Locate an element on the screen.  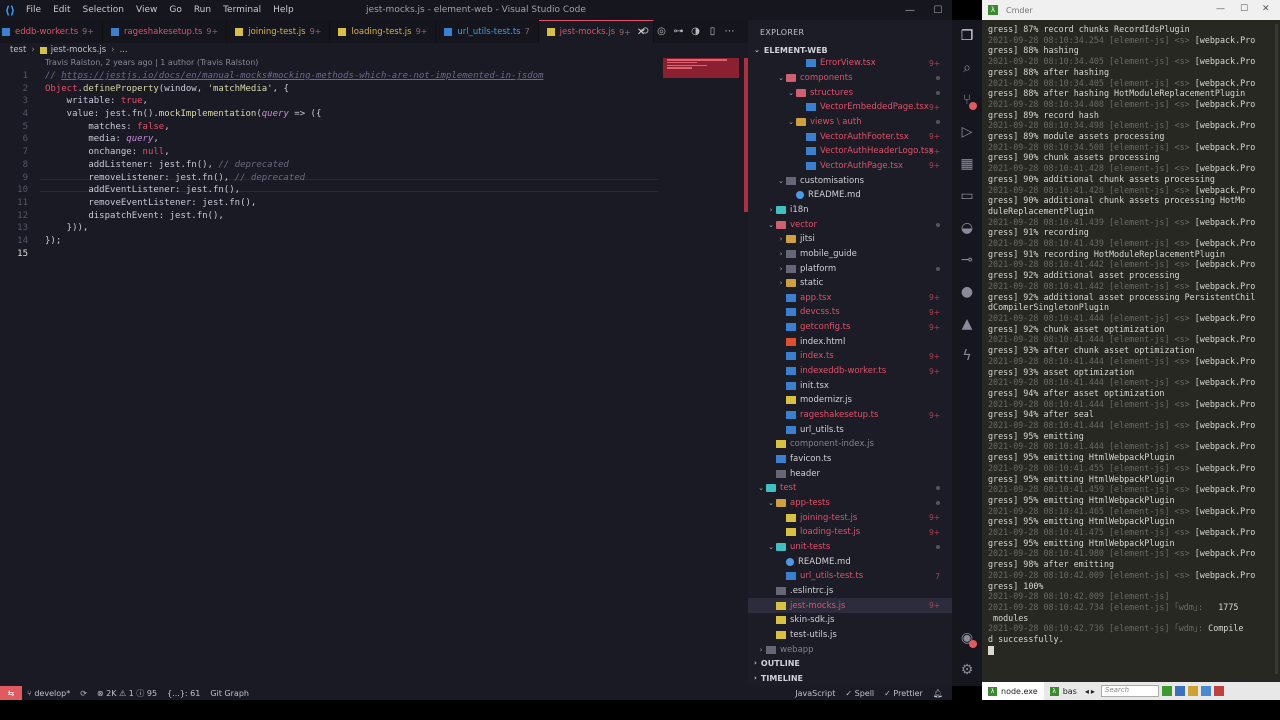
tree-item: favicon.ts is located at coordinates (850, 459).